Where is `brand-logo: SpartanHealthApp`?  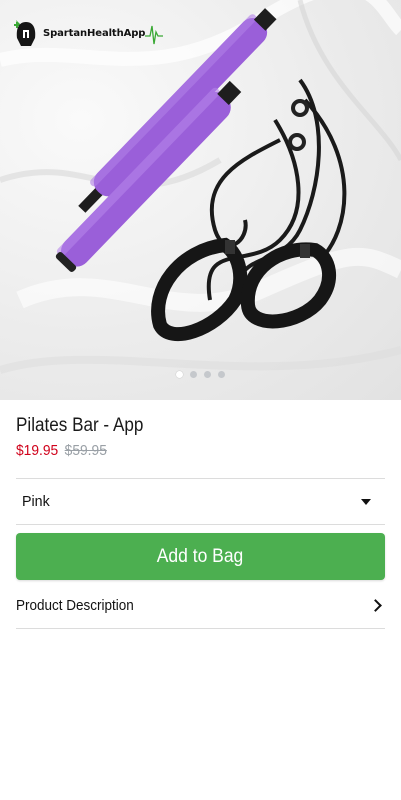 brand-logo: SpartanHealthApp is located at coordinates (88, 33).